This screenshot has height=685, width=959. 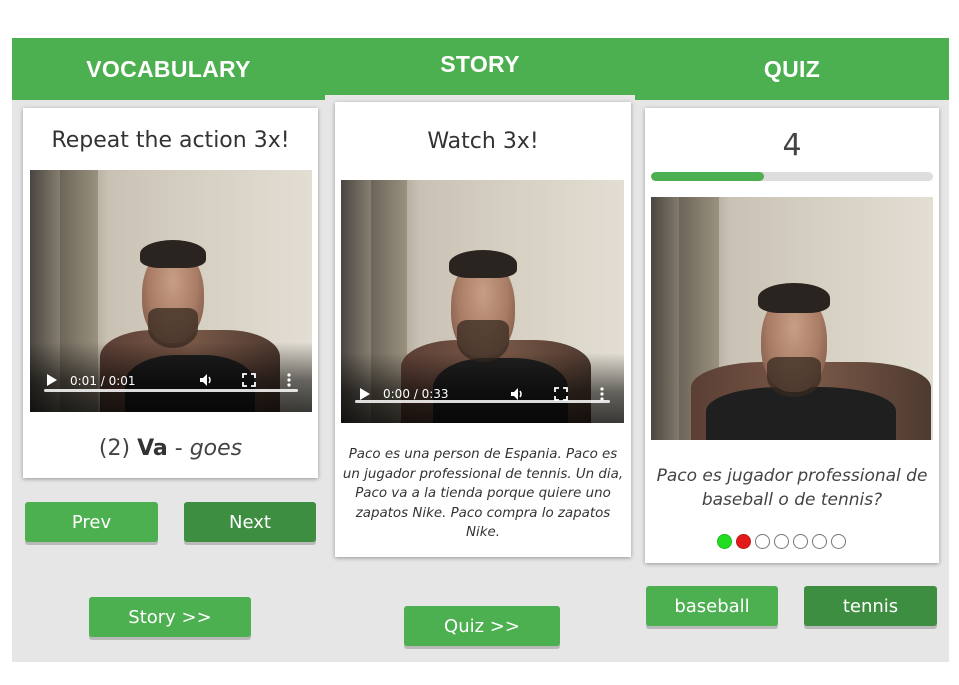 I want to click on vocabulary-word: (2) Va - goes, so click(x=170, y=448).